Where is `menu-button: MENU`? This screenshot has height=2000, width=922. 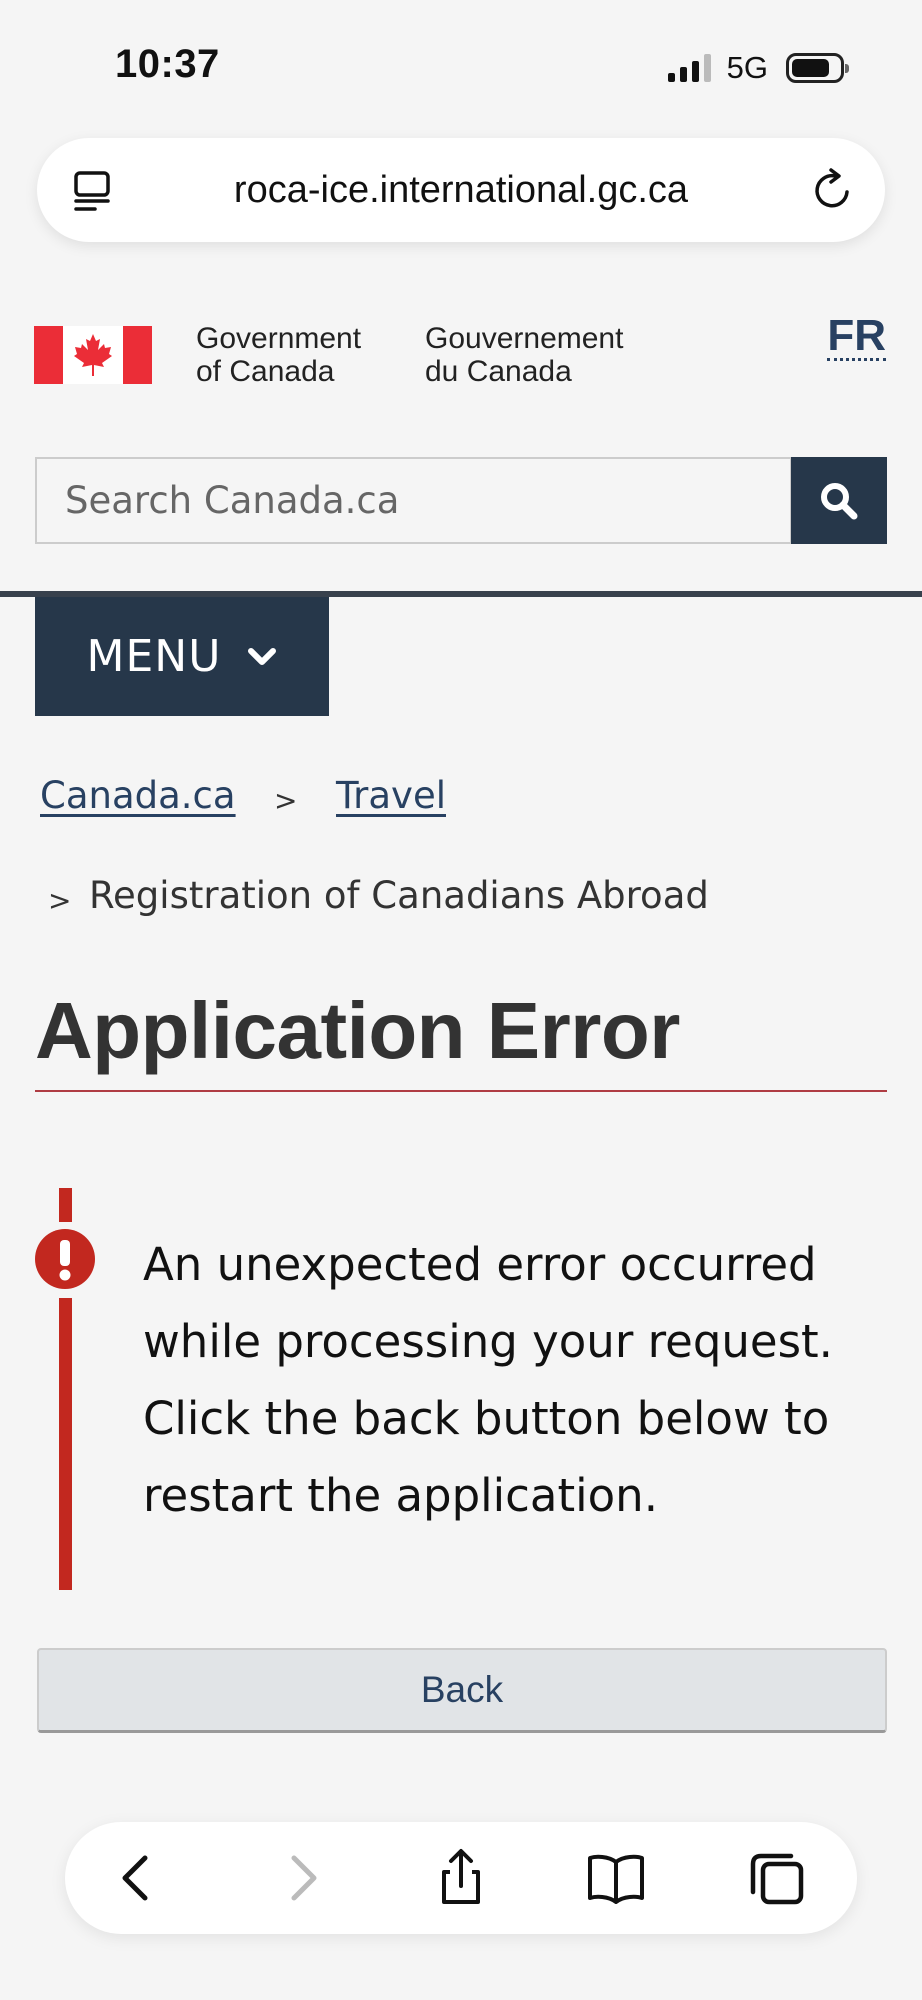 menu-button: MENU is located at coordinates (182, 656).